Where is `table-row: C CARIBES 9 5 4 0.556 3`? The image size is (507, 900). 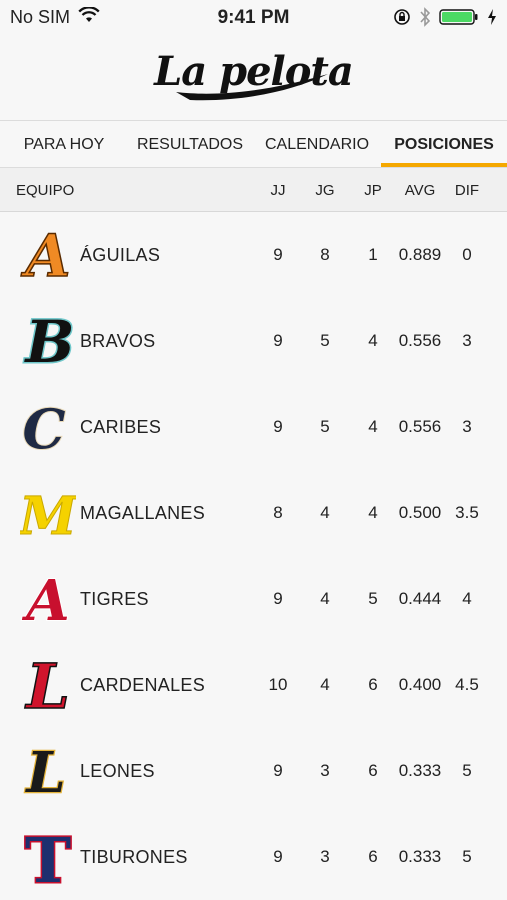
table-row: C CARIBES 9 5 4 0.556 3 is located at coordinates (253, 427).